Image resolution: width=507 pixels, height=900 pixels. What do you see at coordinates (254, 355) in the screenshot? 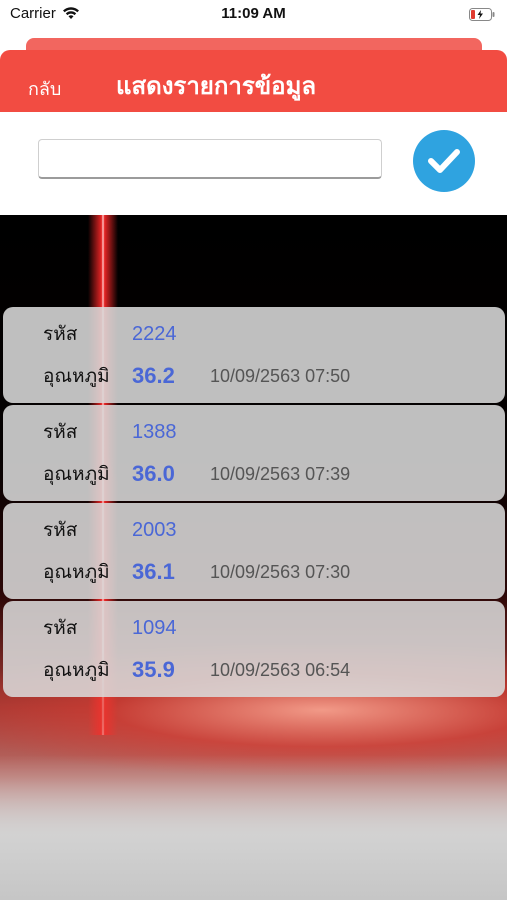
I see `list-item: รหัส 2224 อุณหภูมิ 36.2 10/09/2563 07:50` at bounding box center [254, 355].